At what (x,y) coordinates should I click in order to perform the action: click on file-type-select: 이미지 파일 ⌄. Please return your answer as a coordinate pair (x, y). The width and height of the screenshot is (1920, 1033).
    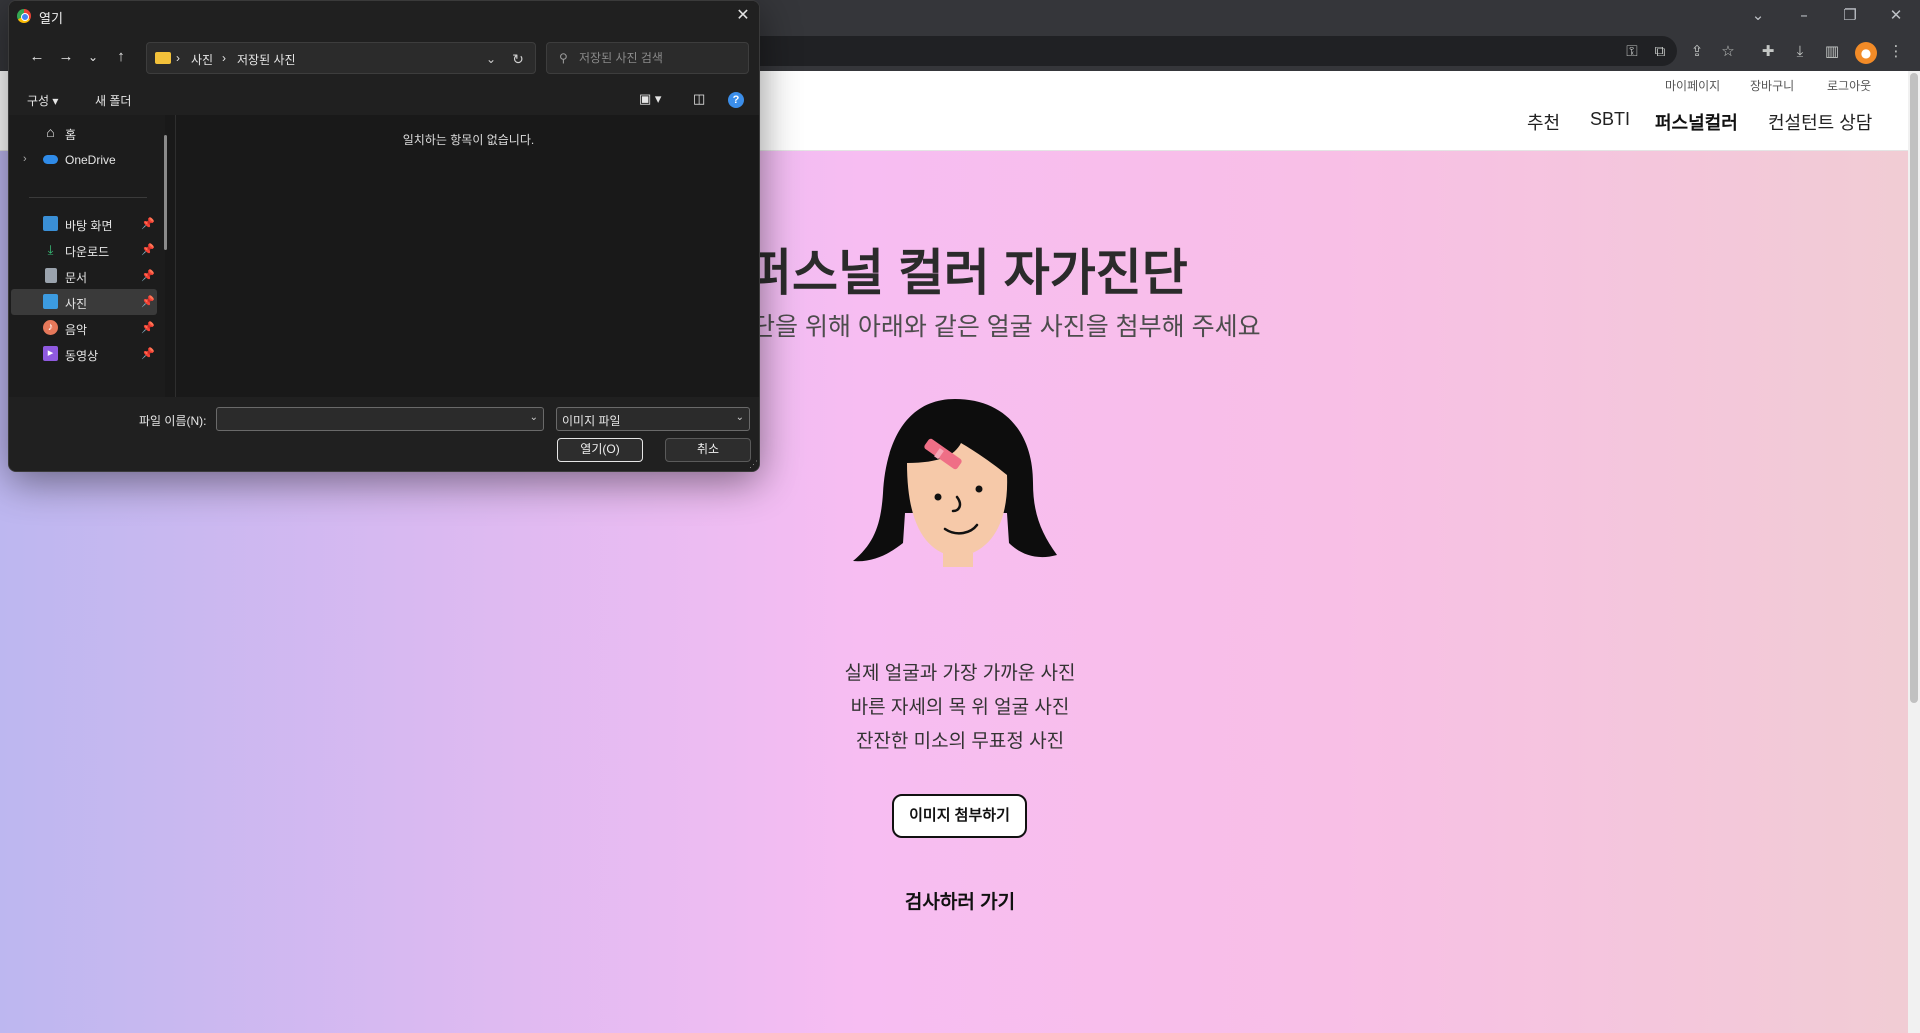
    Looking at the image, I should click on (653, 419).